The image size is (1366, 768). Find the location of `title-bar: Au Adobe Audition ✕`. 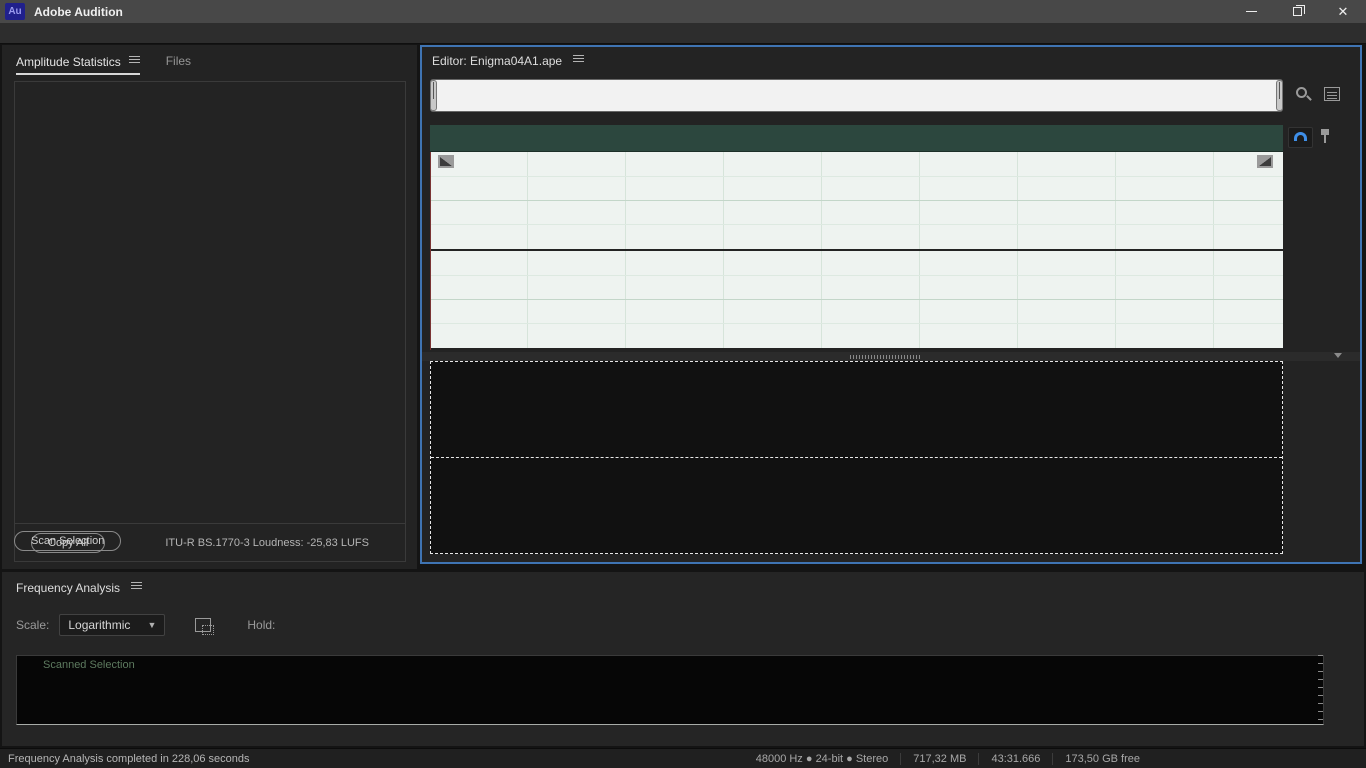

title-bar: Au Adobe Audition ✕ is located at coordinates (683, 11).